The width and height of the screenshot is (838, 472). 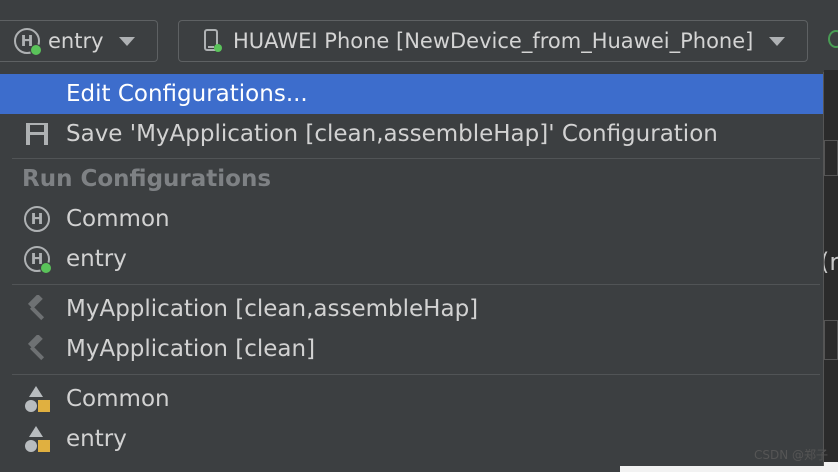 What do you see at coordinates (37, 134) in the screenshot?
I see `floppy-disk-icon` at bounding box center [37, 134].